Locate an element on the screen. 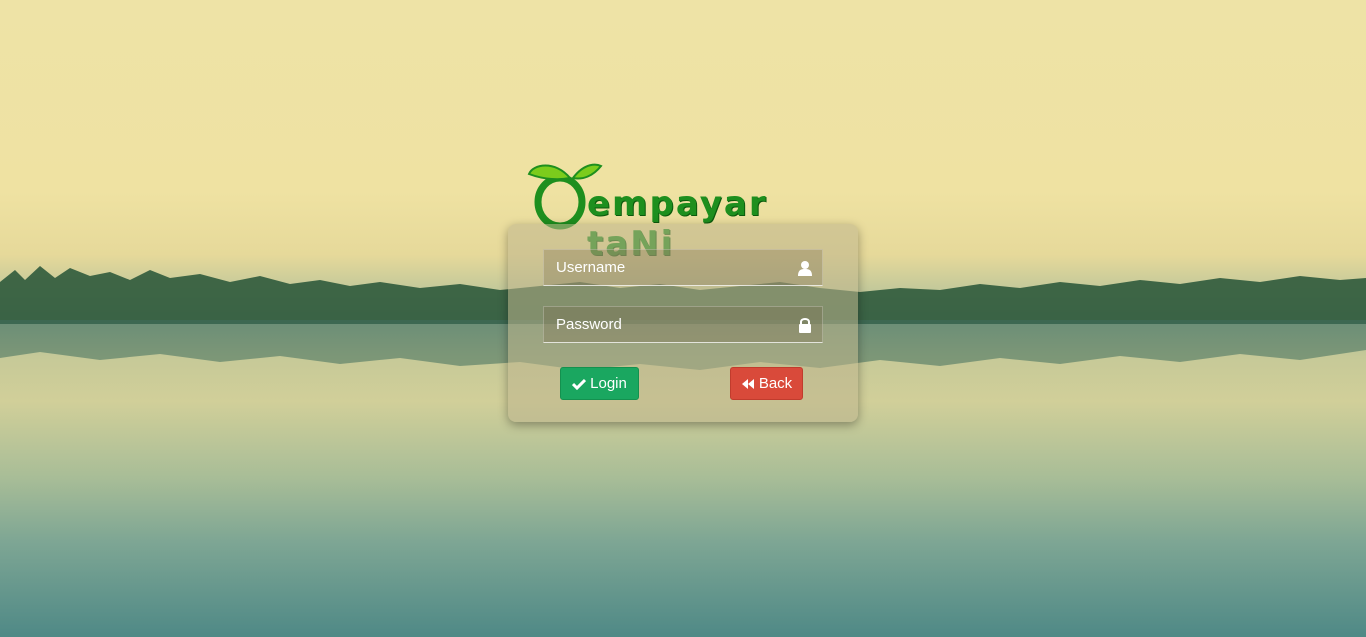 This screenshot has height=637, width=1366. user-icon is located at coordinates (805, 268).